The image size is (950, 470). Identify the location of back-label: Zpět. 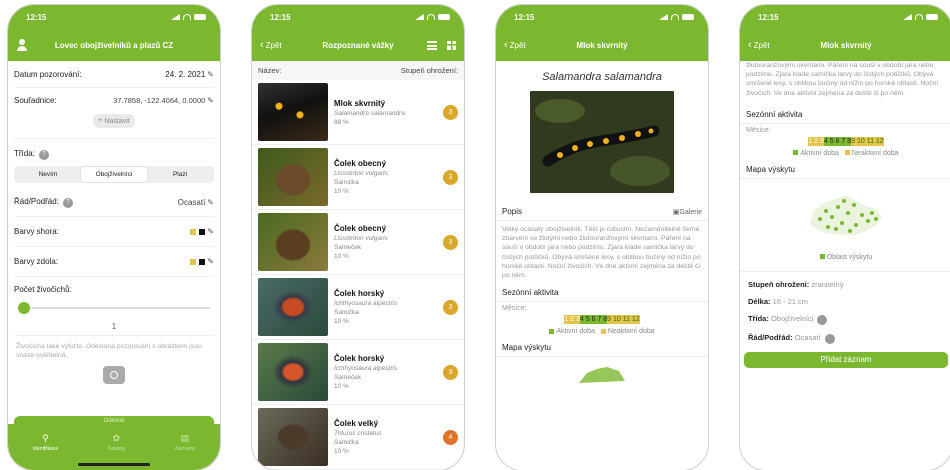
(761, 45).